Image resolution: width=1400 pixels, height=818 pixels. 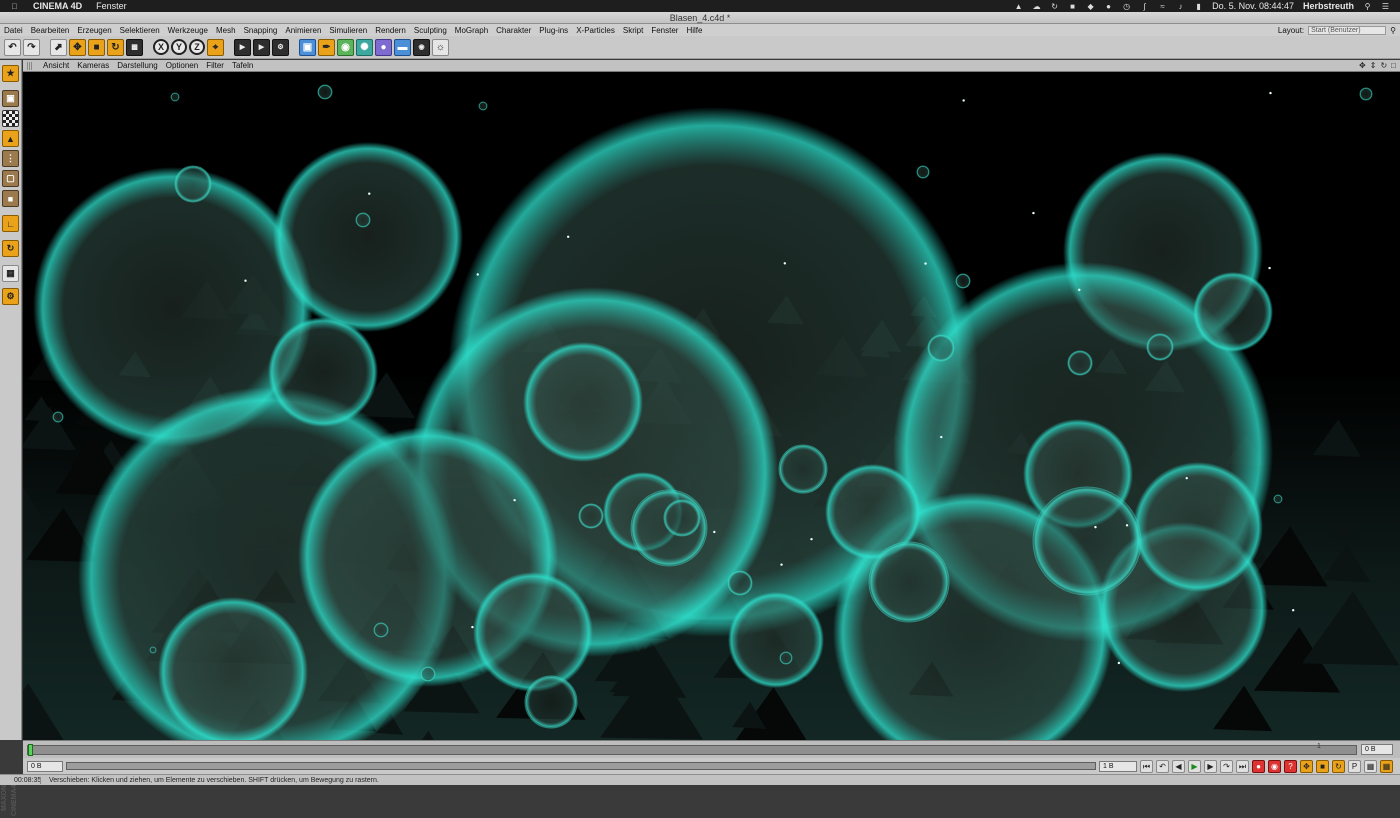 What do you see at coordinates (10, 118) in the screenshot?
I see `texture-mode-icon` at bounding box center [10, 118].